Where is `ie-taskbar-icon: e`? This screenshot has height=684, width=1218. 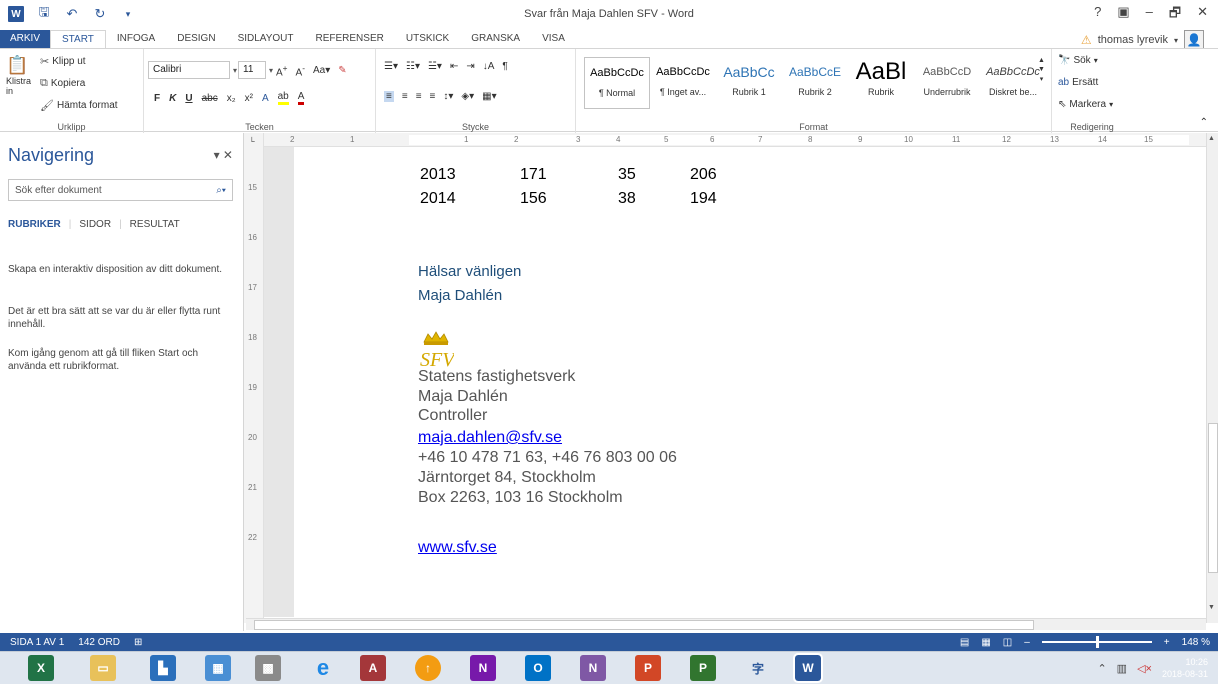
ie-taskbar-icon: e is located at coordinates (323, 668).